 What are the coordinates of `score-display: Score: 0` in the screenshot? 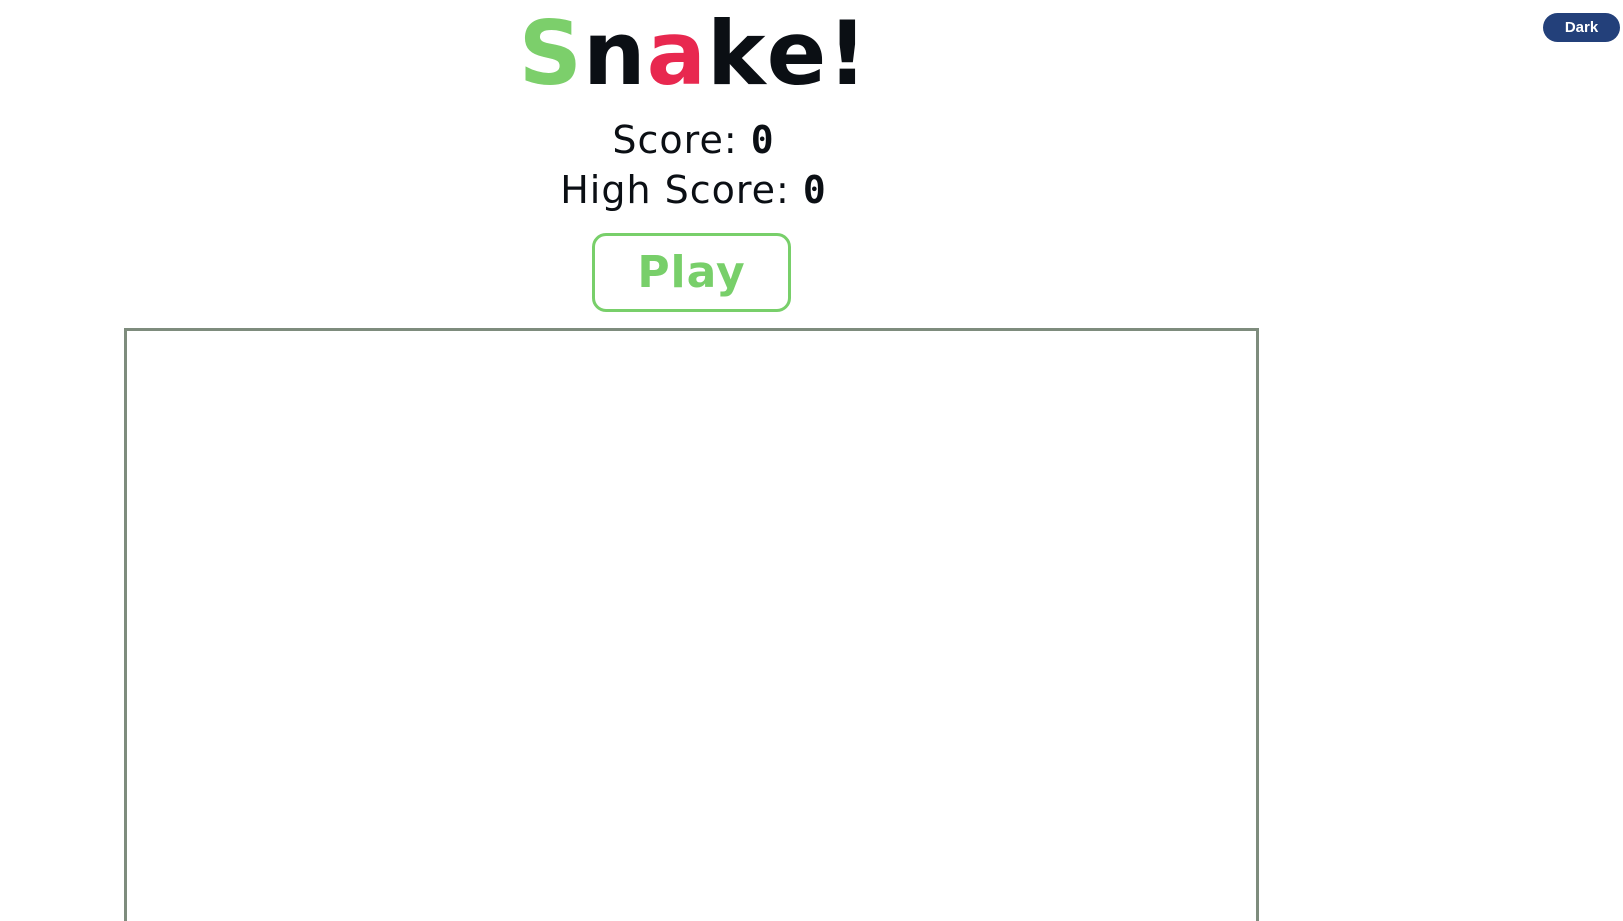 It's located at (693, 140).